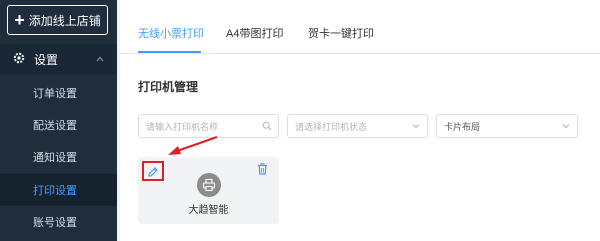 This screenshot has width=600, height=241. I want to click on tab-a4-image-print: A4带图打印, so click(254, 33).